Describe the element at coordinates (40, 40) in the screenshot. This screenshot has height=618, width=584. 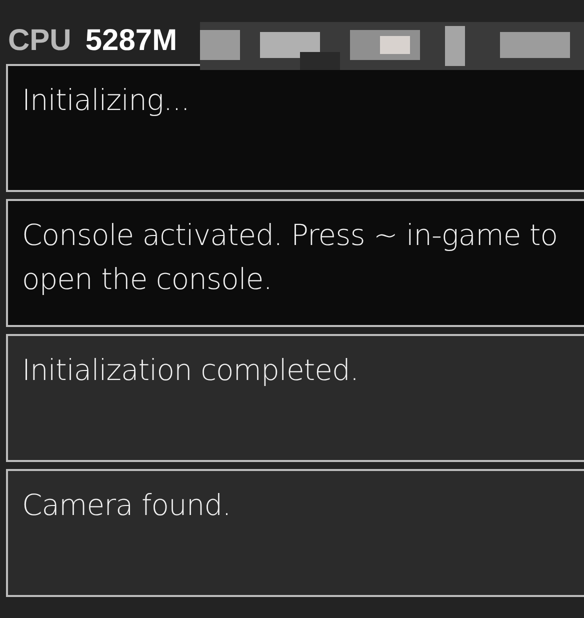
I see `cpu-label: CPU` at that location.